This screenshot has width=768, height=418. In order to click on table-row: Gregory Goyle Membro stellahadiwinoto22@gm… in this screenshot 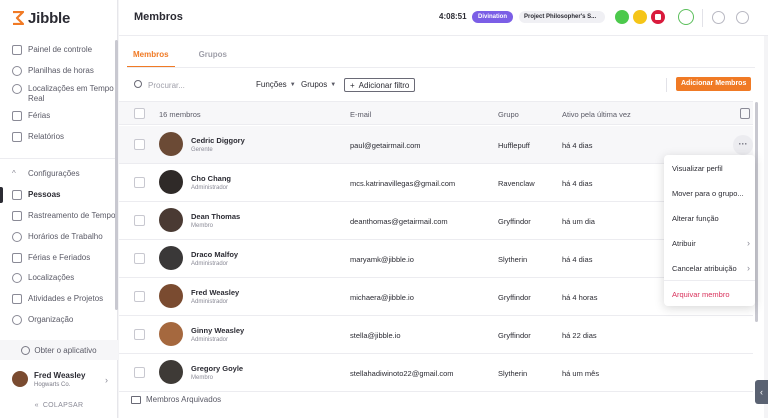, I will do `click(436, 373)`.